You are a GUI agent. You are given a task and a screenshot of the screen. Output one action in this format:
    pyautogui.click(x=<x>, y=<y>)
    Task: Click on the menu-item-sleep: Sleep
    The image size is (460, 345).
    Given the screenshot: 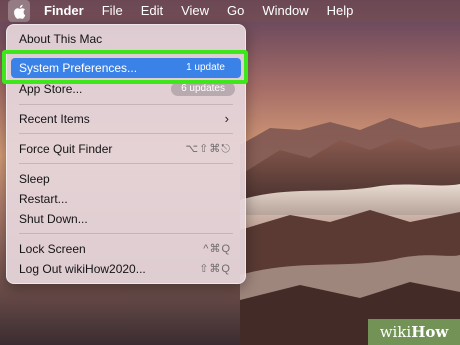 What is the action you would take?
    pyautogui.click(x=126, y=179)
    